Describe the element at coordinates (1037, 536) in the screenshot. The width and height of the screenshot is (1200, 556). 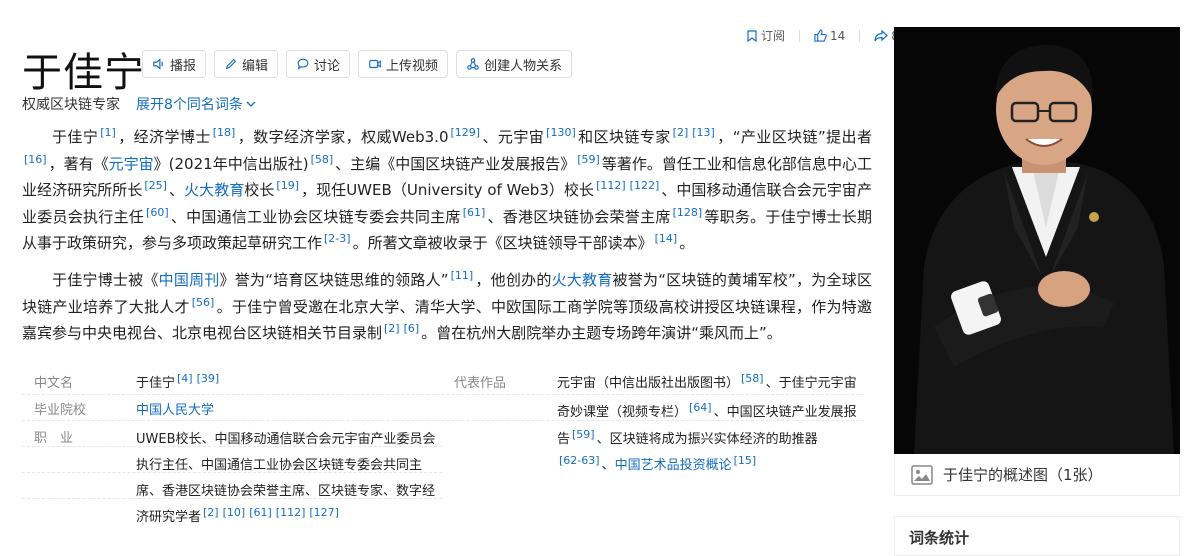
I see `lemma-stats-card: 词条统计` at that location.